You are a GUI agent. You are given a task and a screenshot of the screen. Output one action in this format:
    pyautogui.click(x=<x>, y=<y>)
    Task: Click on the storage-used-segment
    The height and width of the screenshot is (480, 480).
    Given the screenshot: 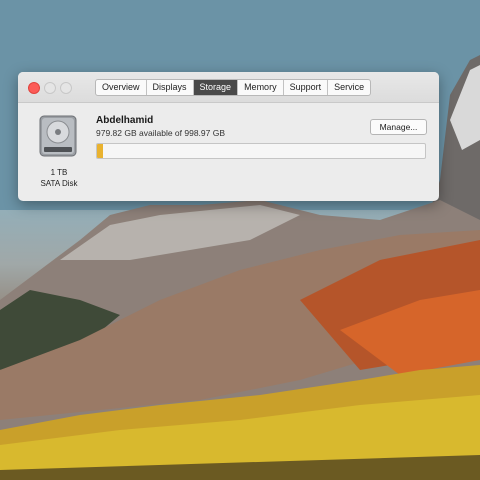 What is the action you would take?
    pyautogui.click(x=100, y=151)
    